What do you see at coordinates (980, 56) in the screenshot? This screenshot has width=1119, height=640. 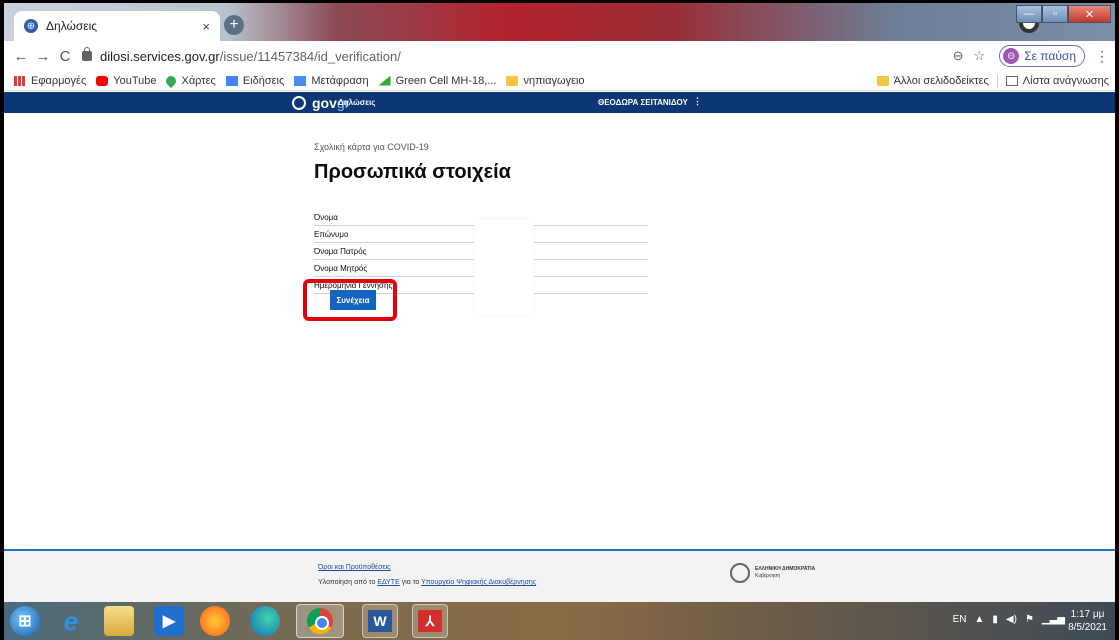 I see `bookmark-star-icon: ☆` at bounding box center [980, 56].